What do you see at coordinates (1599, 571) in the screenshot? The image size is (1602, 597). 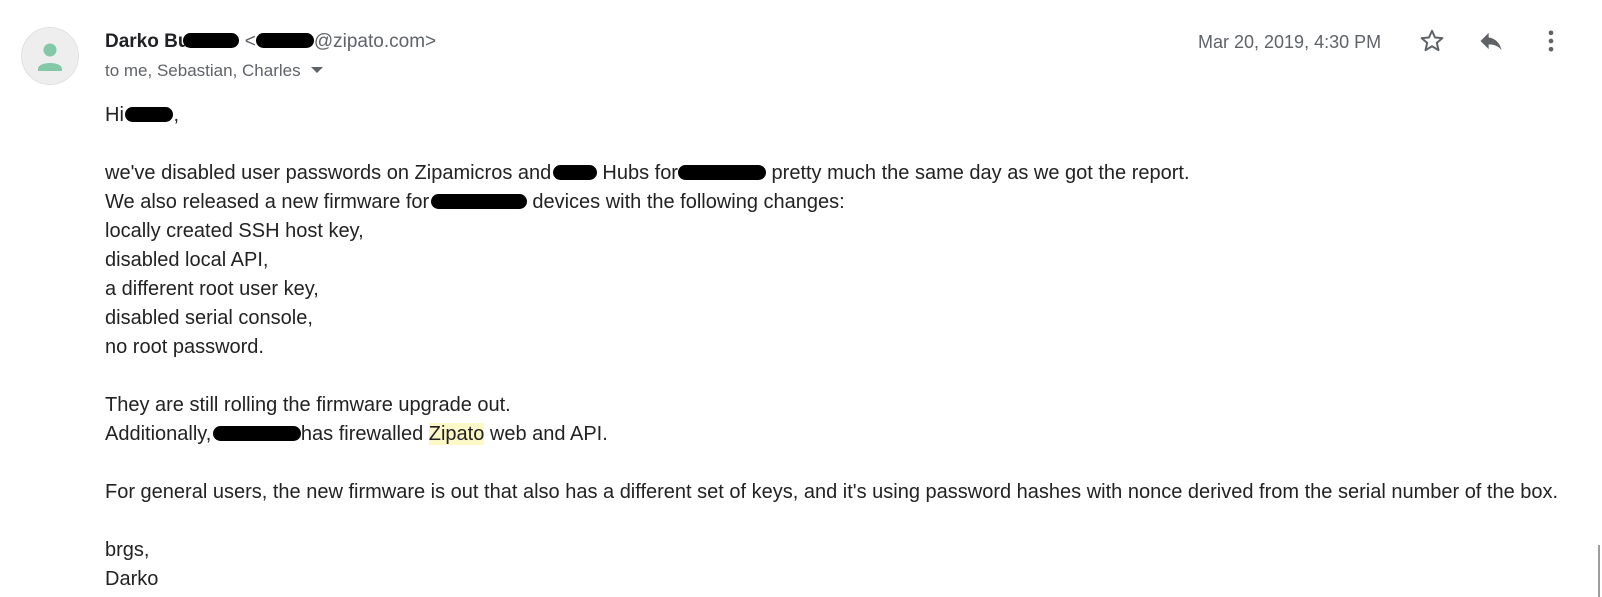 I see `scrollbar` at bounding box center [1599, 571].